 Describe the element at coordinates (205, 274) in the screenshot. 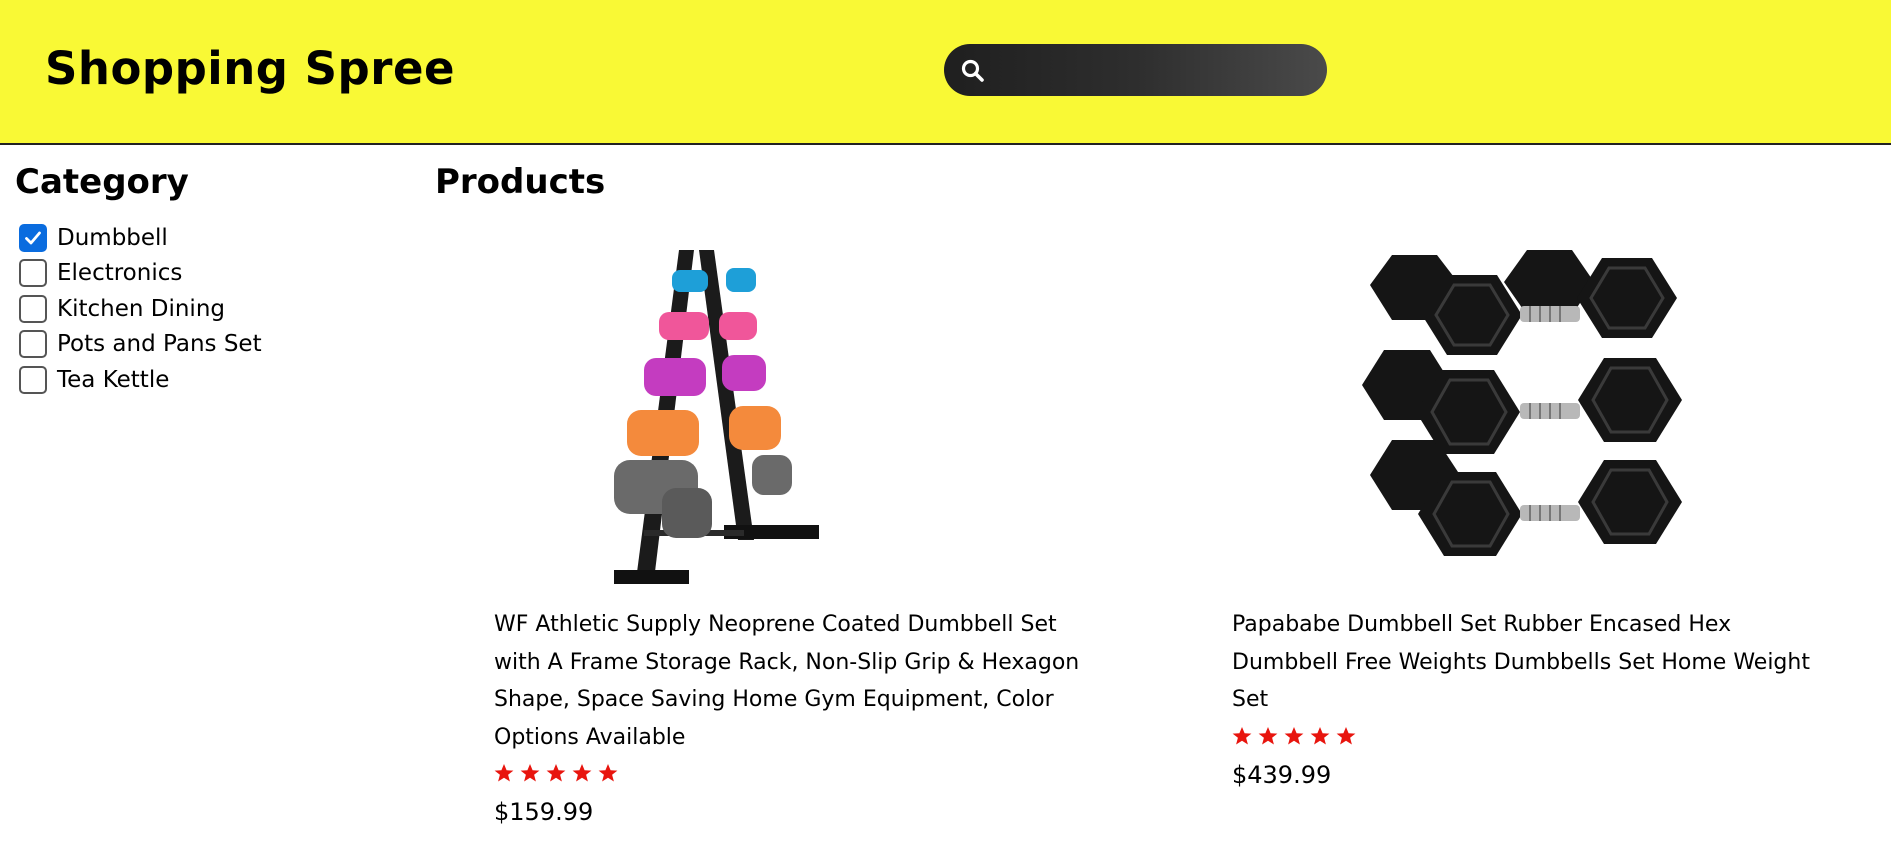

I see `category-item-electronics: Electronics` at that location.